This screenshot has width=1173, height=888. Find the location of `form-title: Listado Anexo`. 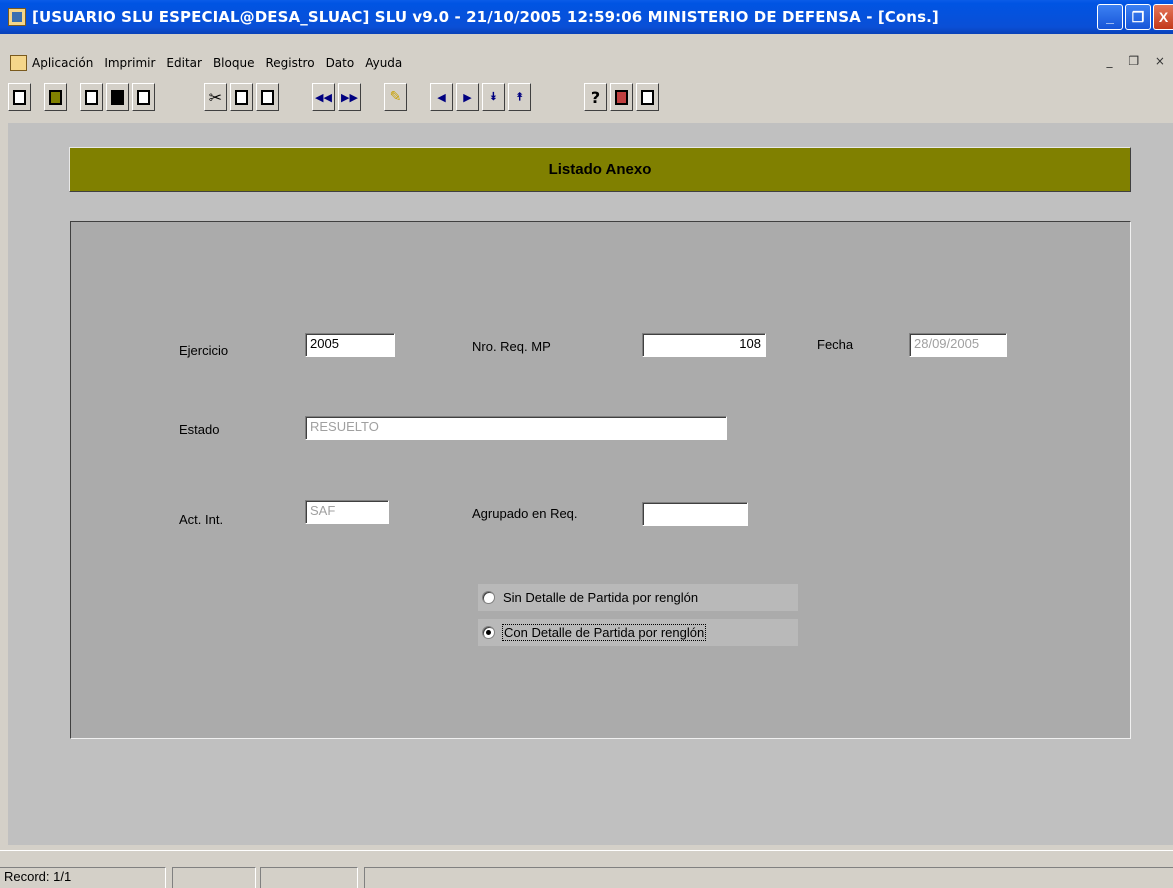

form-title: Listado Anexo is located at coordinates (600, 169).